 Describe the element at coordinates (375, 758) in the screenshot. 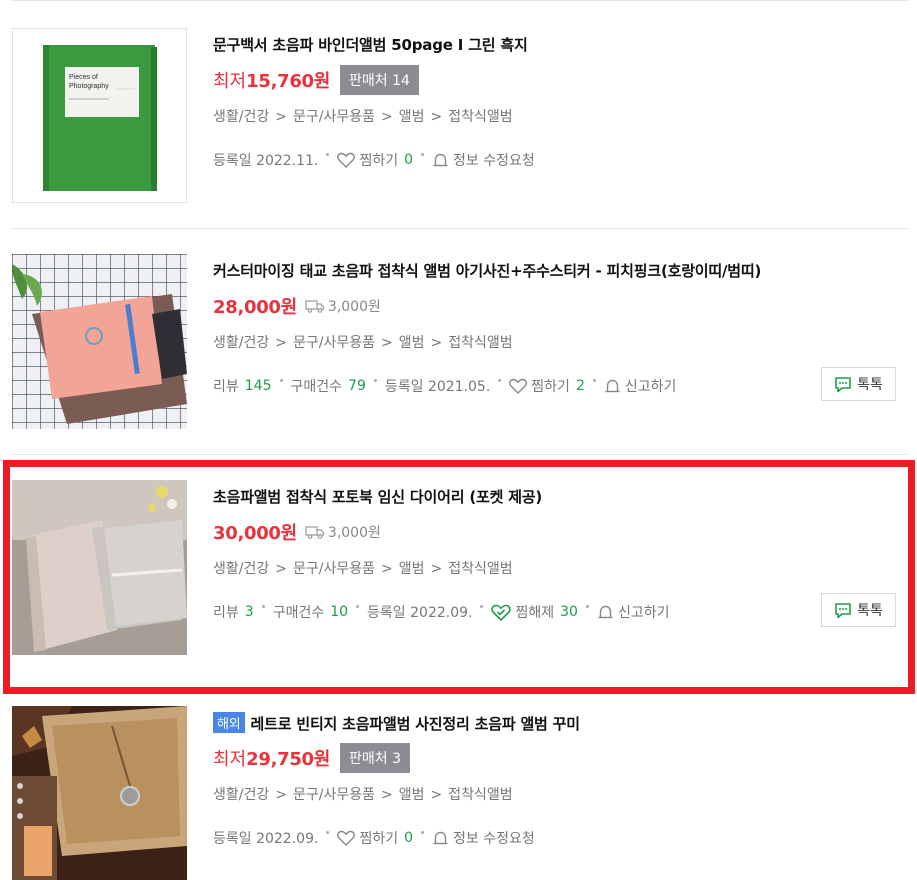

I see `seller-count-button: 판매처 3` at that location.